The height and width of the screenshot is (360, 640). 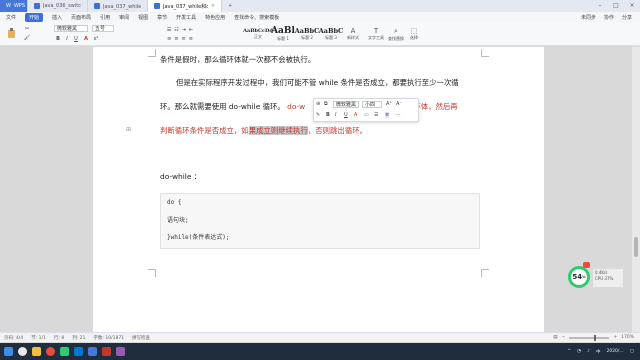 What do you see at coordinates (326, 104) in the screenshot?
I see `copy-icon: ⧉` at bounding box center [326, 104].